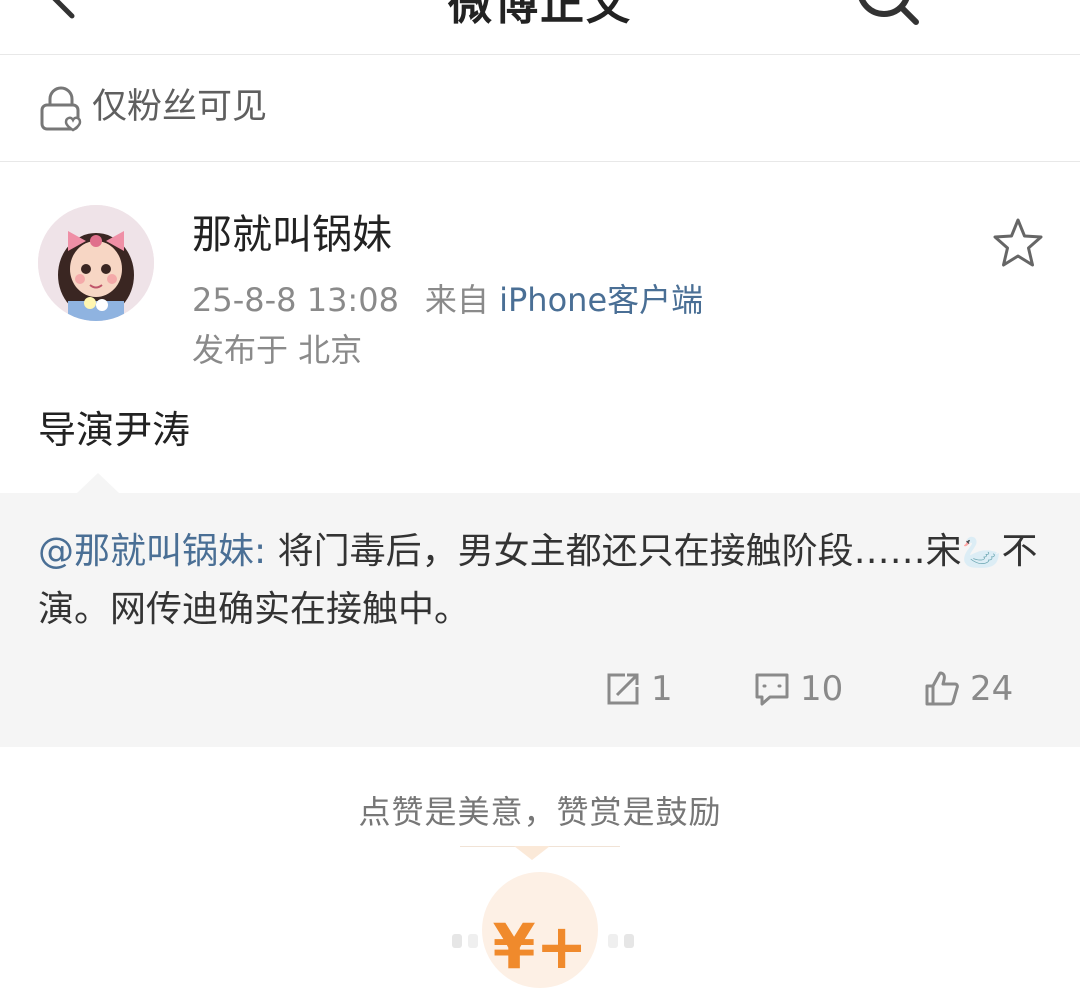 This screenshot has width=1080, height=988. I want to click on thumbs-up-icon, so click(942, 688).